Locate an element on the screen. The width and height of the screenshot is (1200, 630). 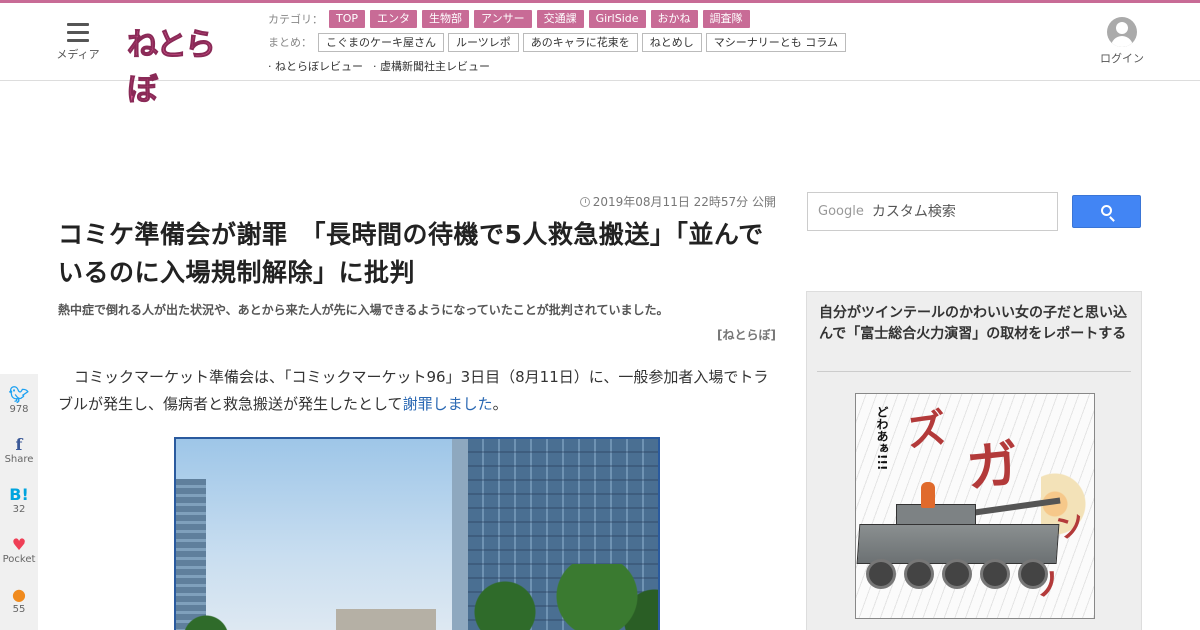
facebook-label: Share is located at coordinates (19, 459).